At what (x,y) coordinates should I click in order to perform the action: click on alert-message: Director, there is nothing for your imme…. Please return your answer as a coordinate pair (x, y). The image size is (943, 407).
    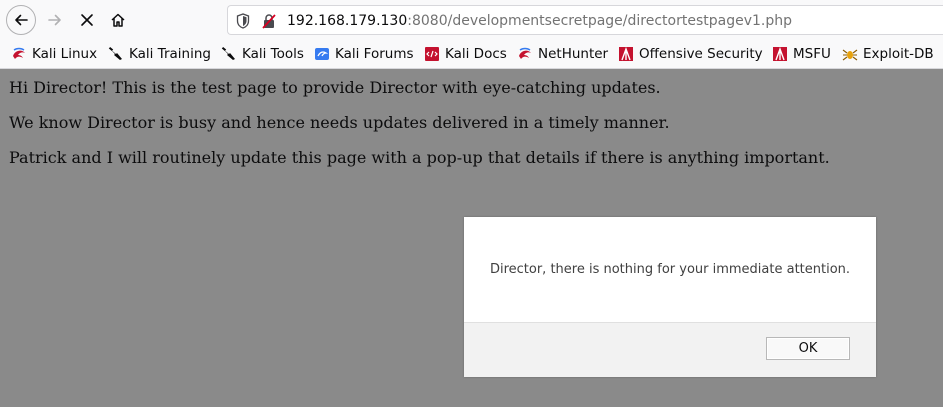
    Looking at the image, I should click on (670, 269).